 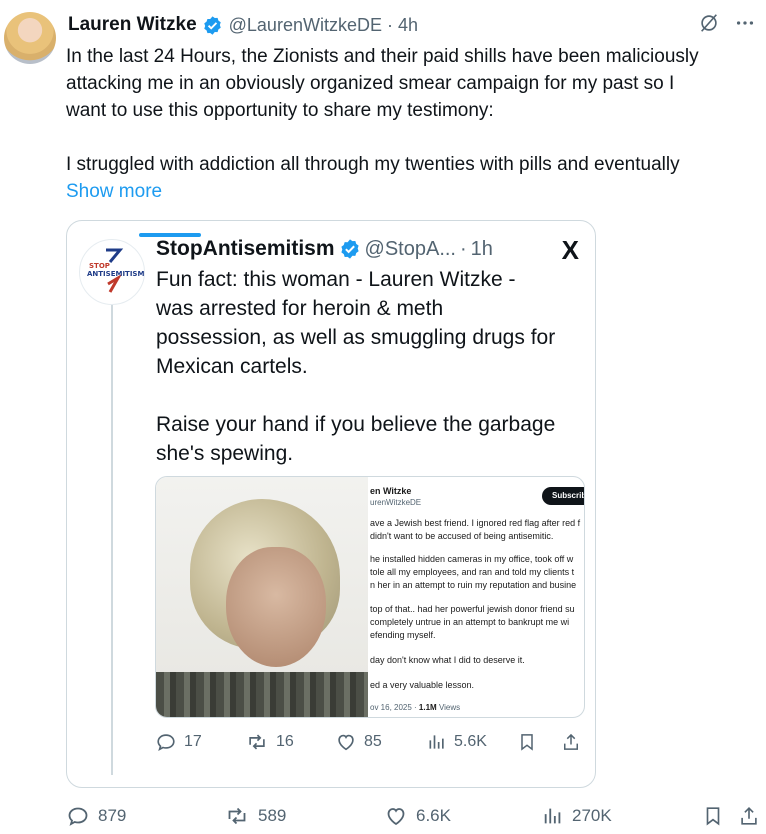 I want to click on embedded-text-line: day don't know what I did to deserve it., so click(x=447, y=660).